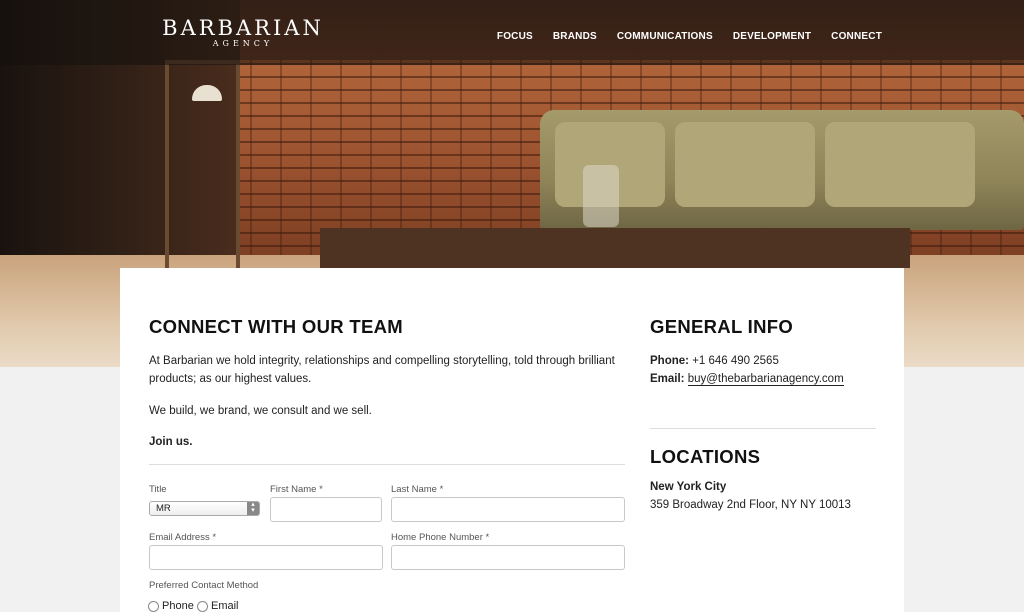 This screenshot has height=612, width=1024. What do you see at coordinates (735, 361) in the screenshot?
I see `phone-value: +1 646 490 2565` at bounding box center [735, 361].